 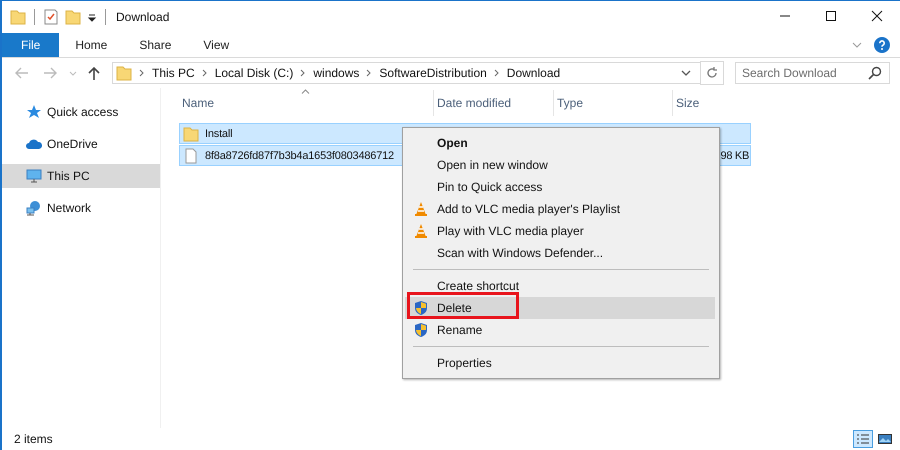 What do you see at coordinates (299, 156) in the screenshot?
I see `file-name: 8f8a8726fd87f7b3b4a1653f0803486712` at bounding box center [299, 156].